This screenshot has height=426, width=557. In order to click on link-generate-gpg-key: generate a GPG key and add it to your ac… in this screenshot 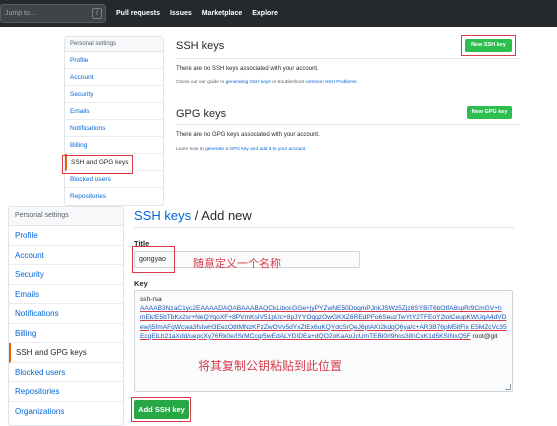, I will do `click(255, 149)`.